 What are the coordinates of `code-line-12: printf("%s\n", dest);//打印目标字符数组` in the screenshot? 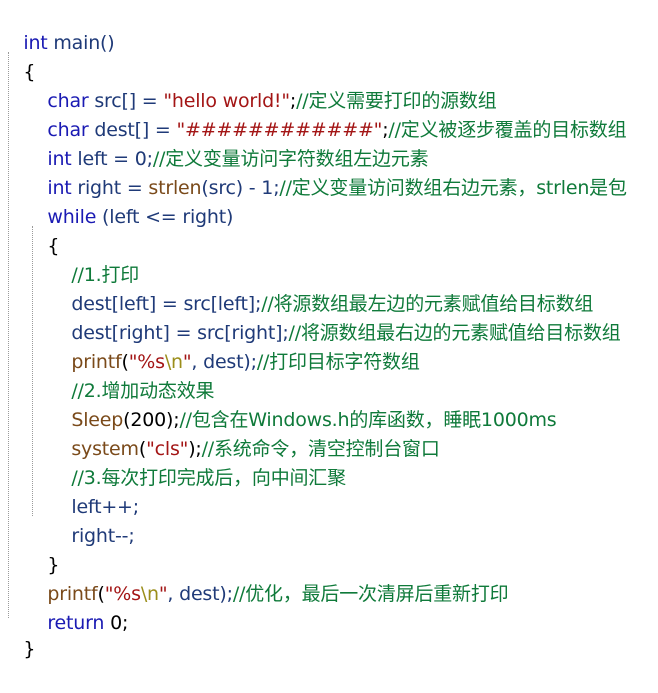 It's located at (233, 346).